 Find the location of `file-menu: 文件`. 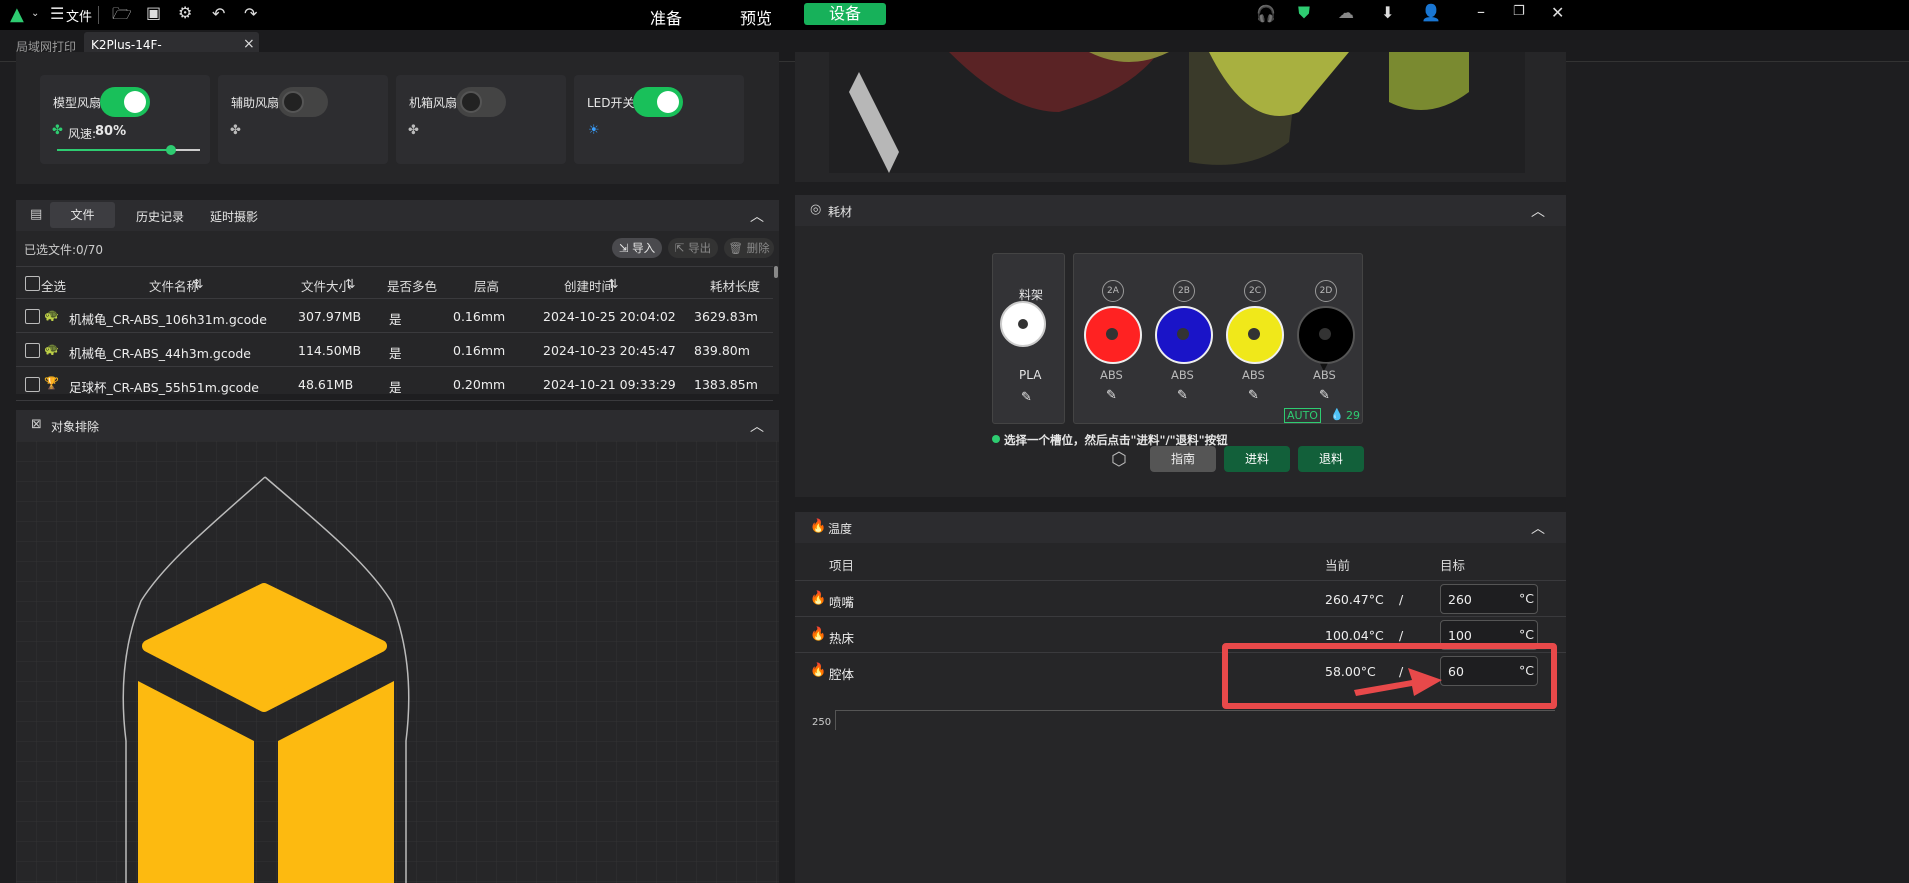

file-menu: 文件 is located at coordinates (79, 15).